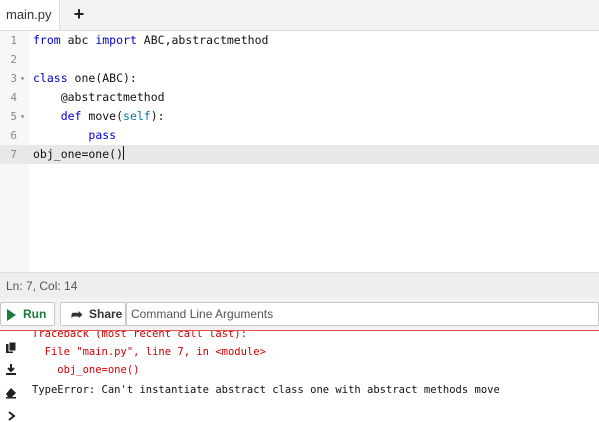 This screenshot has width=599, height=422. Describe the element at coordinates (13, 97) in the screenshot. I see `line-number: 4` at that location.